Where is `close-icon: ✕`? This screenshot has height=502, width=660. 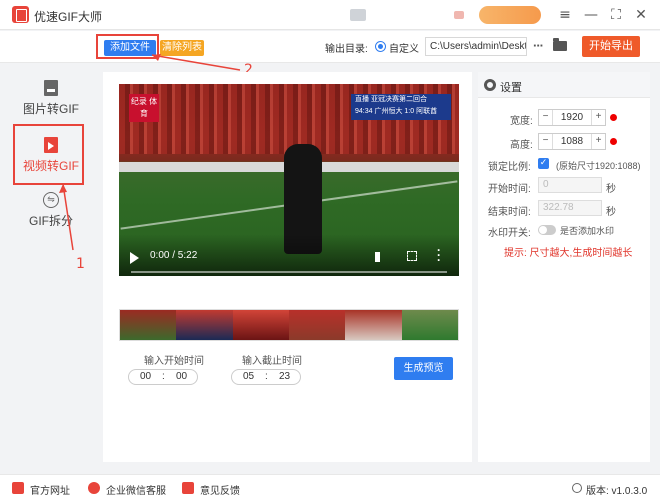
close-icon: ✕ is located at coordinates (641, 15).